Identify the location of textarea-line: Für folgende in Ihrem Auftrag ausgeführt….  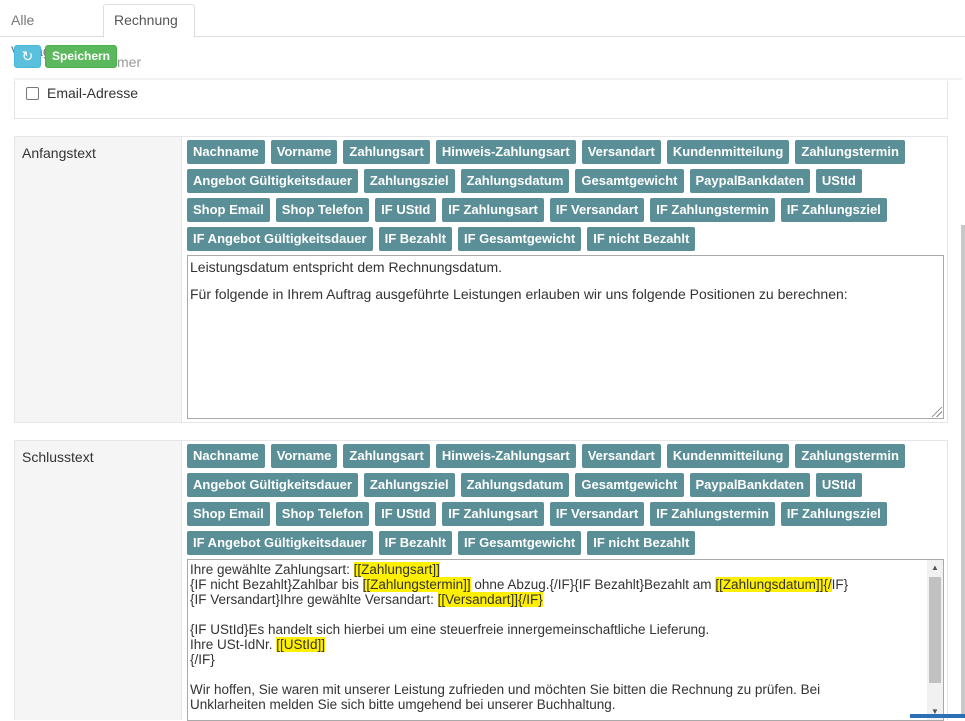
(519, 294).